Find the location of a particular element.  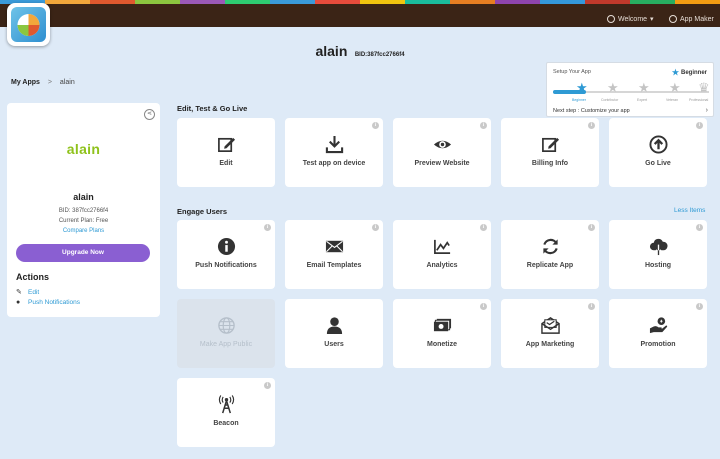

tile-users: Users is located at coordinates (334, 333).